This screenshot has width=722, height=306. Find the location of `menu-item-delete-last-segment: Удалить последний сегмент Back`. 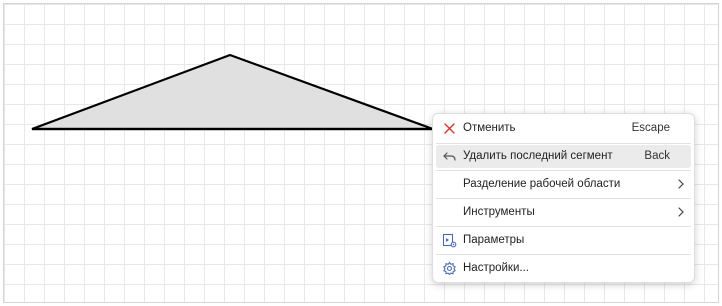

menu-item-delete-last-segment: Удалить последний сегмент Back is located at coordinates (563, 156).